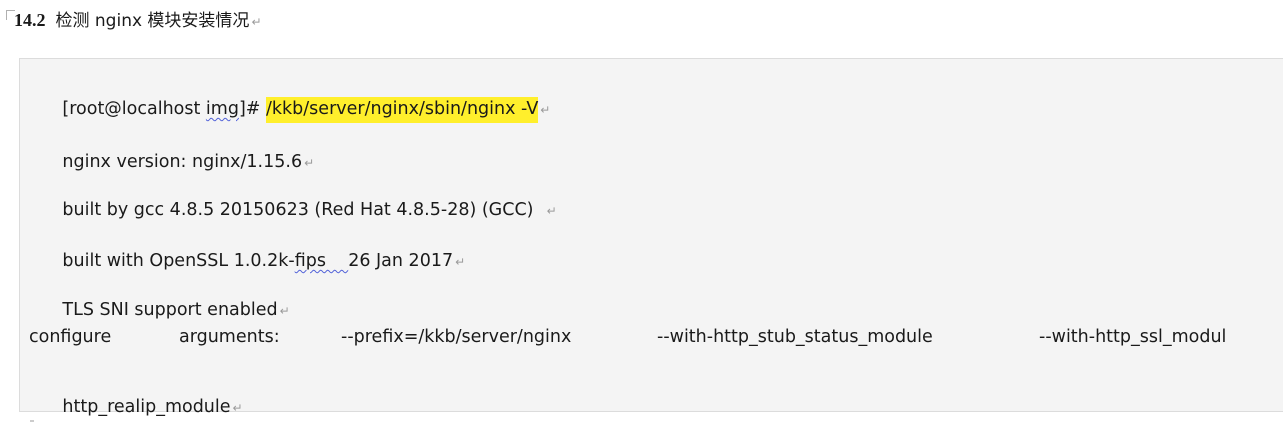 Image resolution: width=1283 pixels, height=425 pixels. Describe the element at coordinates (170, 310) in the screenshot. I see `tls-text: TLS SNI support enabled` at that location.